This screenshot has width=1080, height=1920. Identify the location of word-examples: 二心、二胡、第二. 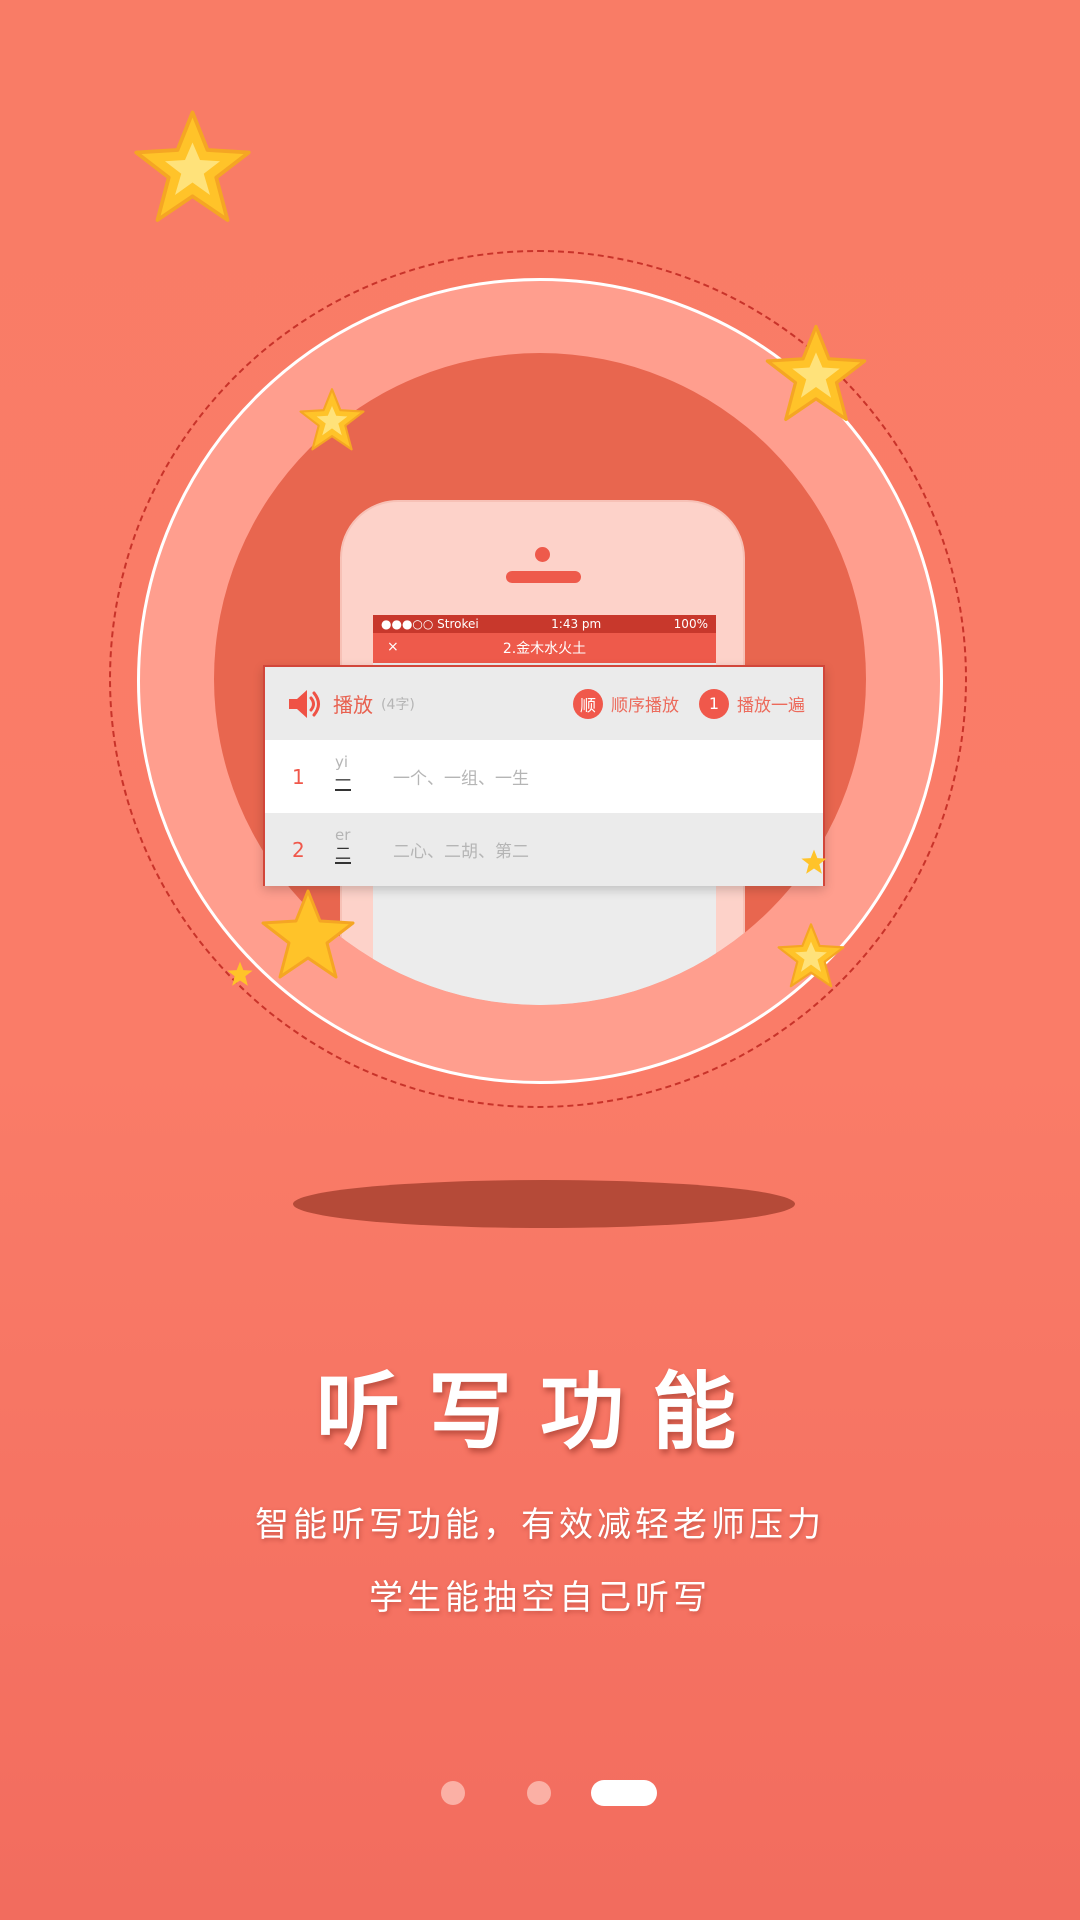
(461, 852).